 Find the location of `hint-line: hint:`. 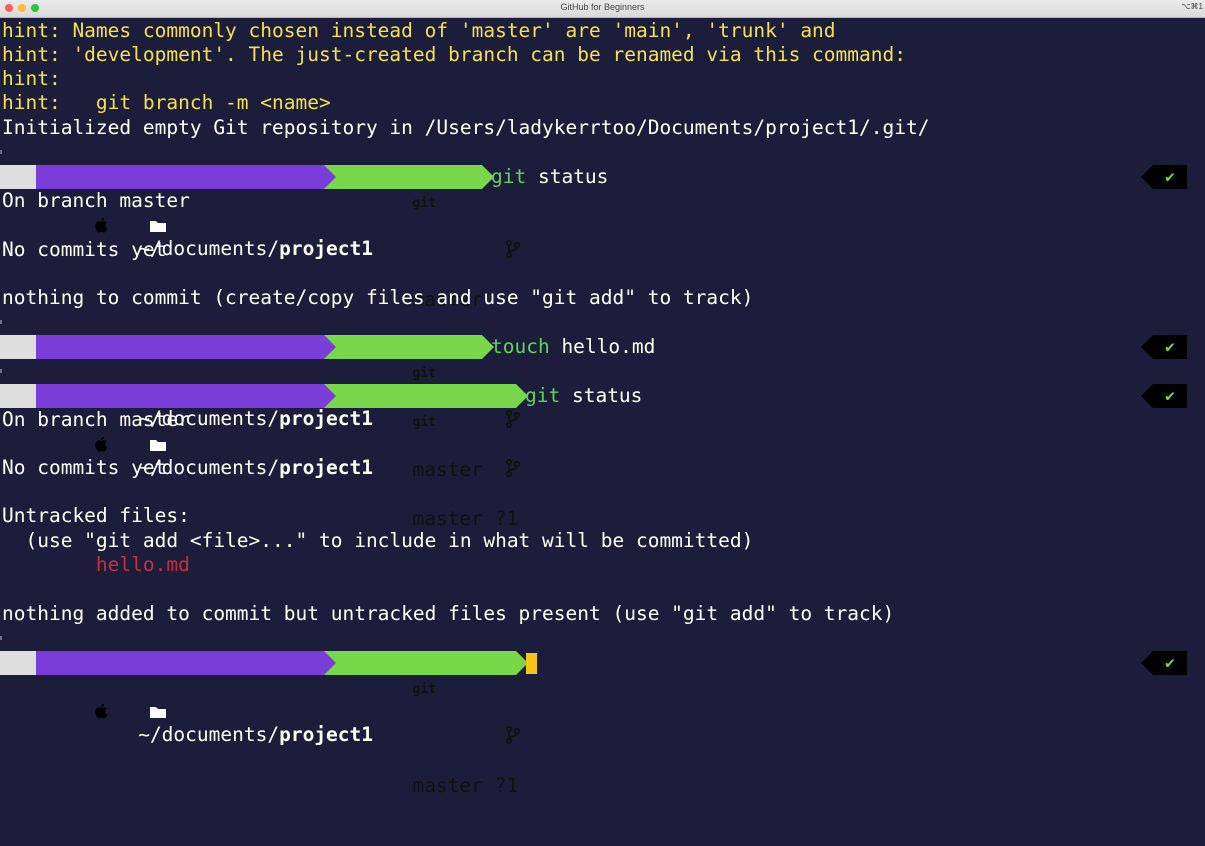

hint-line: hint: is located at coordinates (31, 78).